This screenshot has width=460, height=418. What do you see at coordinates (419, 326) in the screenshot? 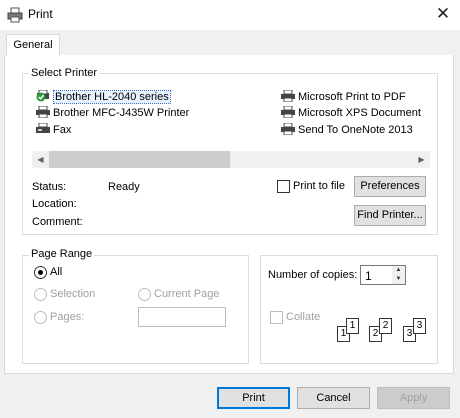
I see `collate-page-icon: 3` at bounding box center [419, 326].